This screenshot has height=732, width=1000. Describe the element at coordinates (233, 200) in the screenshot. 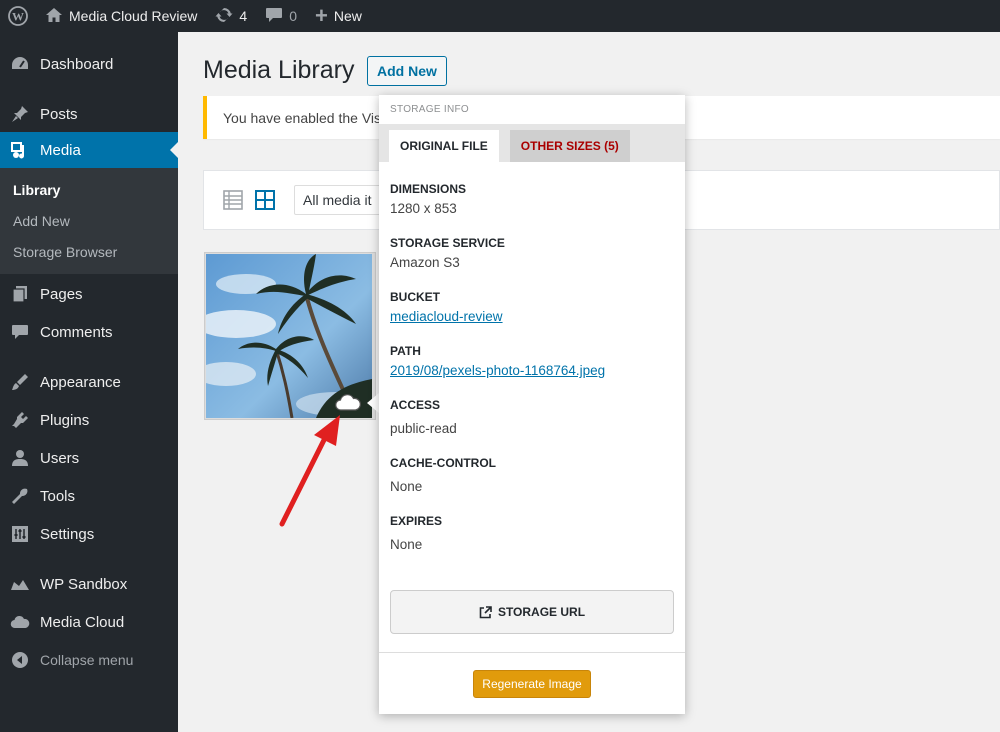

I see `list-view-icon` at that location.